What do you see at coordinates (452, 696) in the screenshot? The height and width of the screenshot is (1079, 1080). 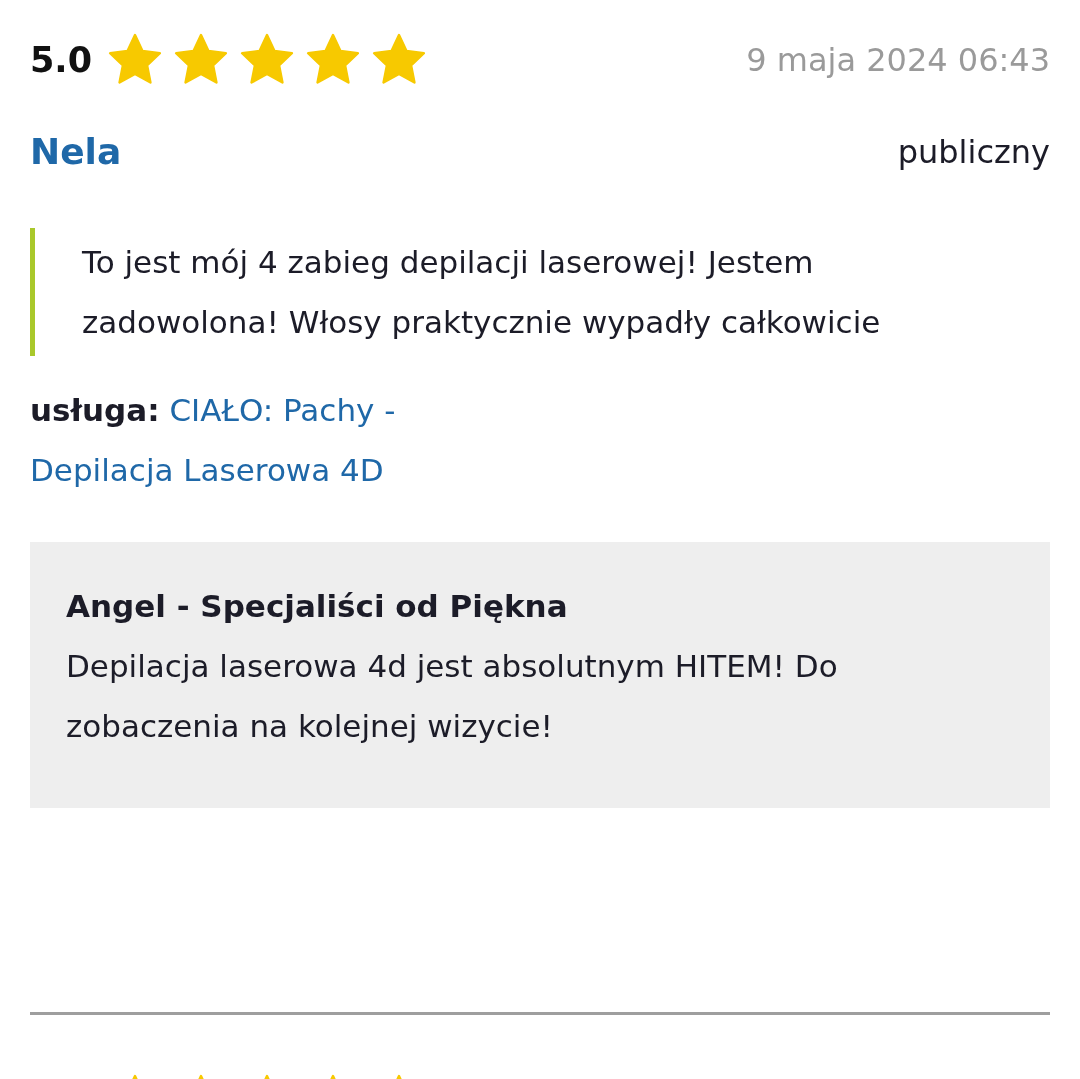 I see `reply-text: Depilacja laserowa 4d jest absolutnym HITEM! Do zobaczenia na kolejnej wizycie!` at bounding box center [452, 696].